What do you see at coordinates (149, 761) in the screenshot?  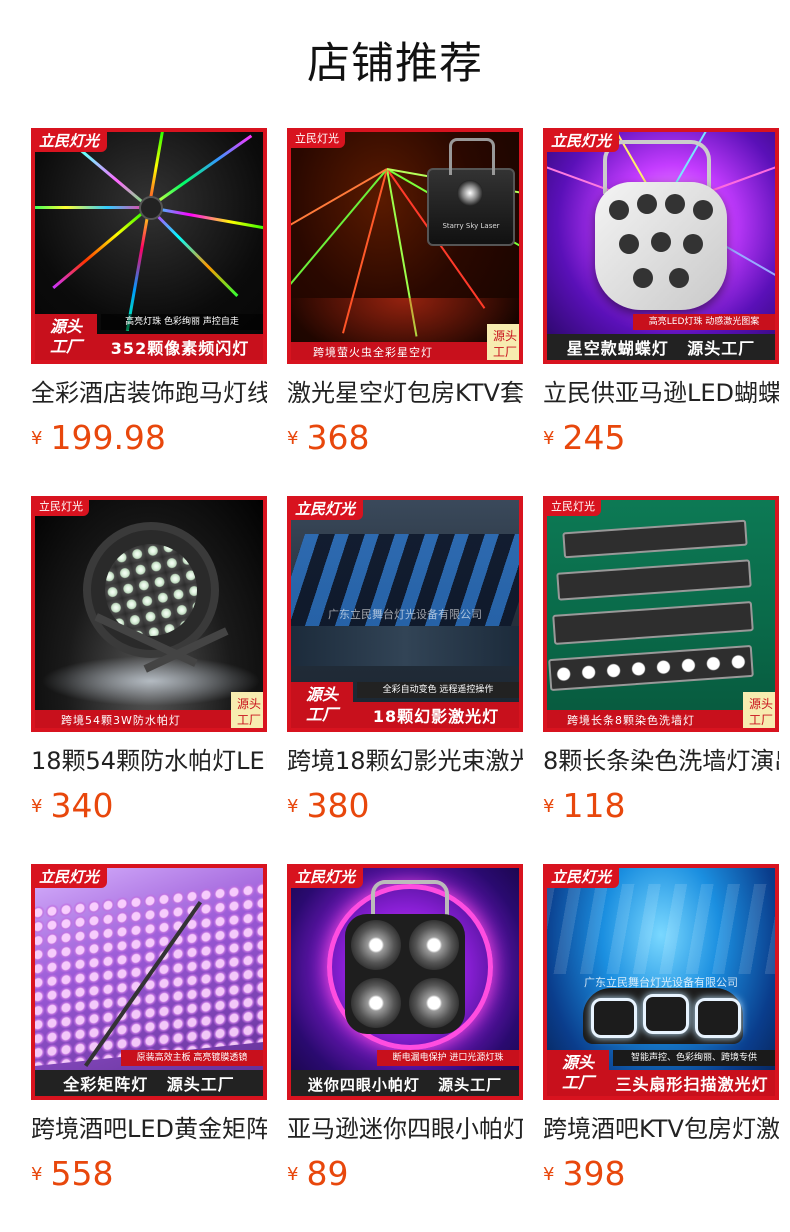 I see `product-name: 18颗54颗防水帕灯LED` at bounding box center [149, 761].